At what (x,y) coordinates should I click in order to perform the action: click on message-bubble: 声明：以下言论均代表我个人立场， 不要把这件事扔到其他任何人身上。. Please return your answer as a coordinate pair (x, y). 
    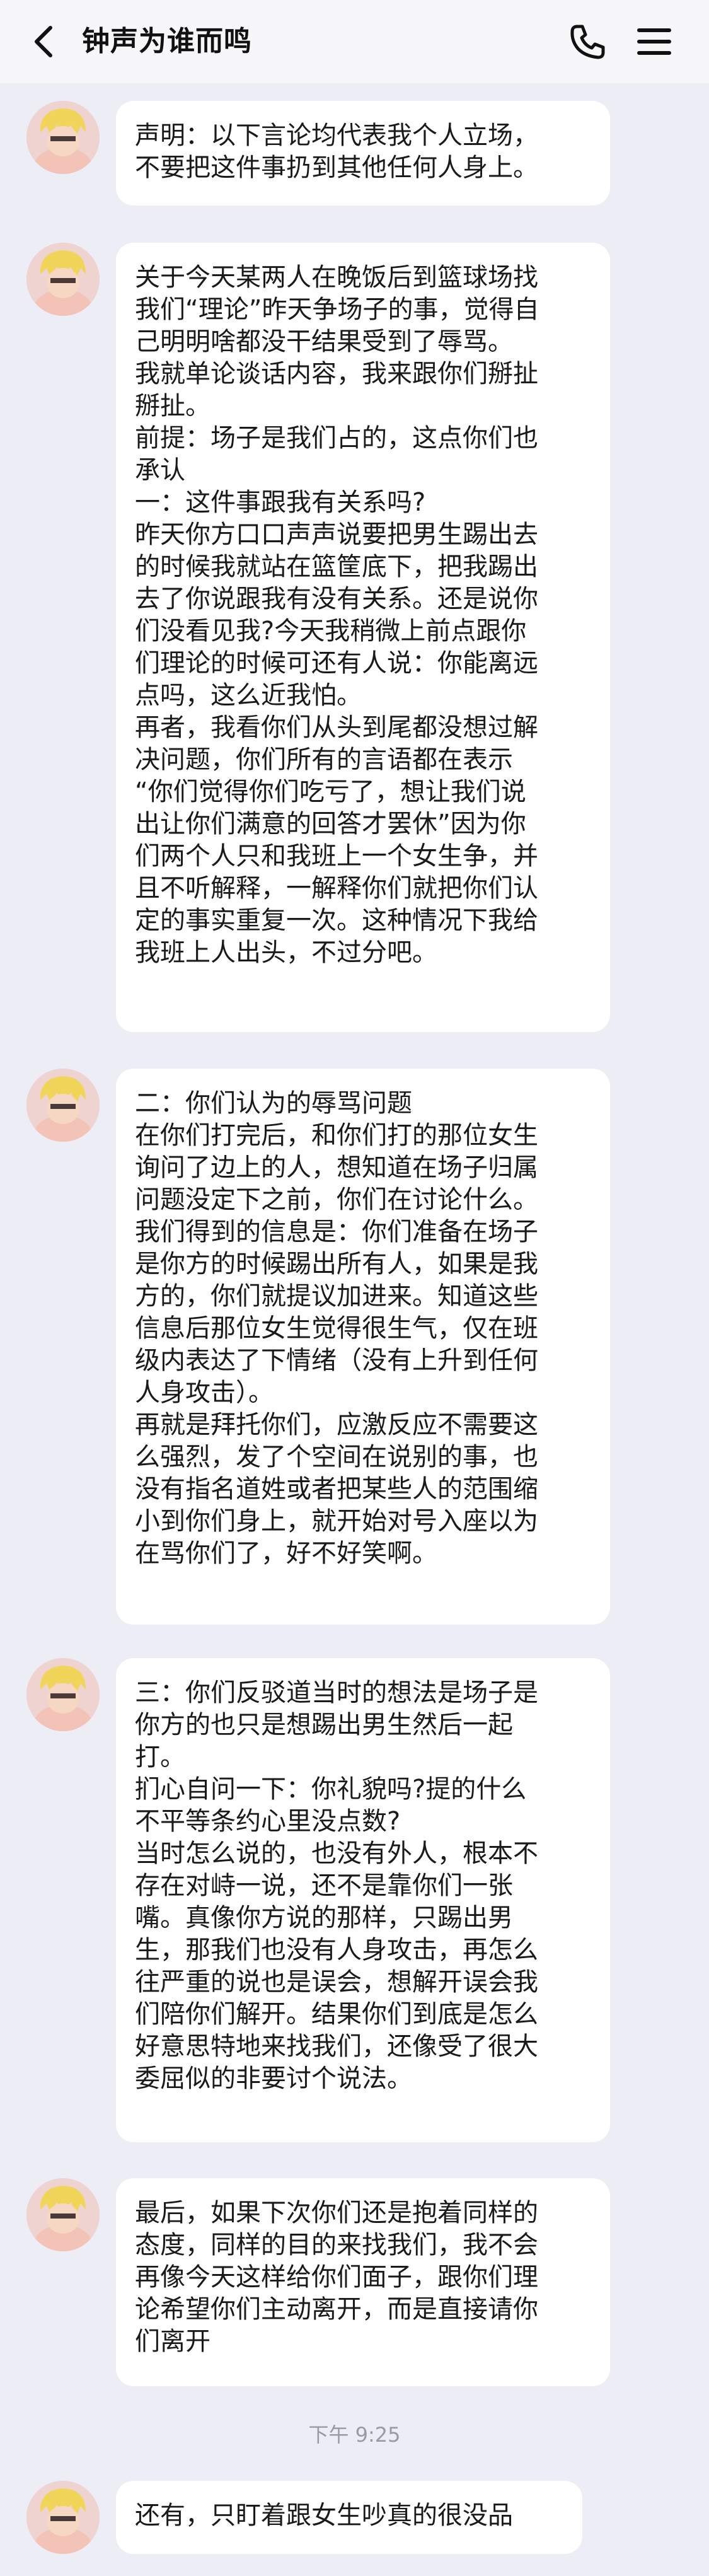
    Looking at the image, I should click on (363, 153).